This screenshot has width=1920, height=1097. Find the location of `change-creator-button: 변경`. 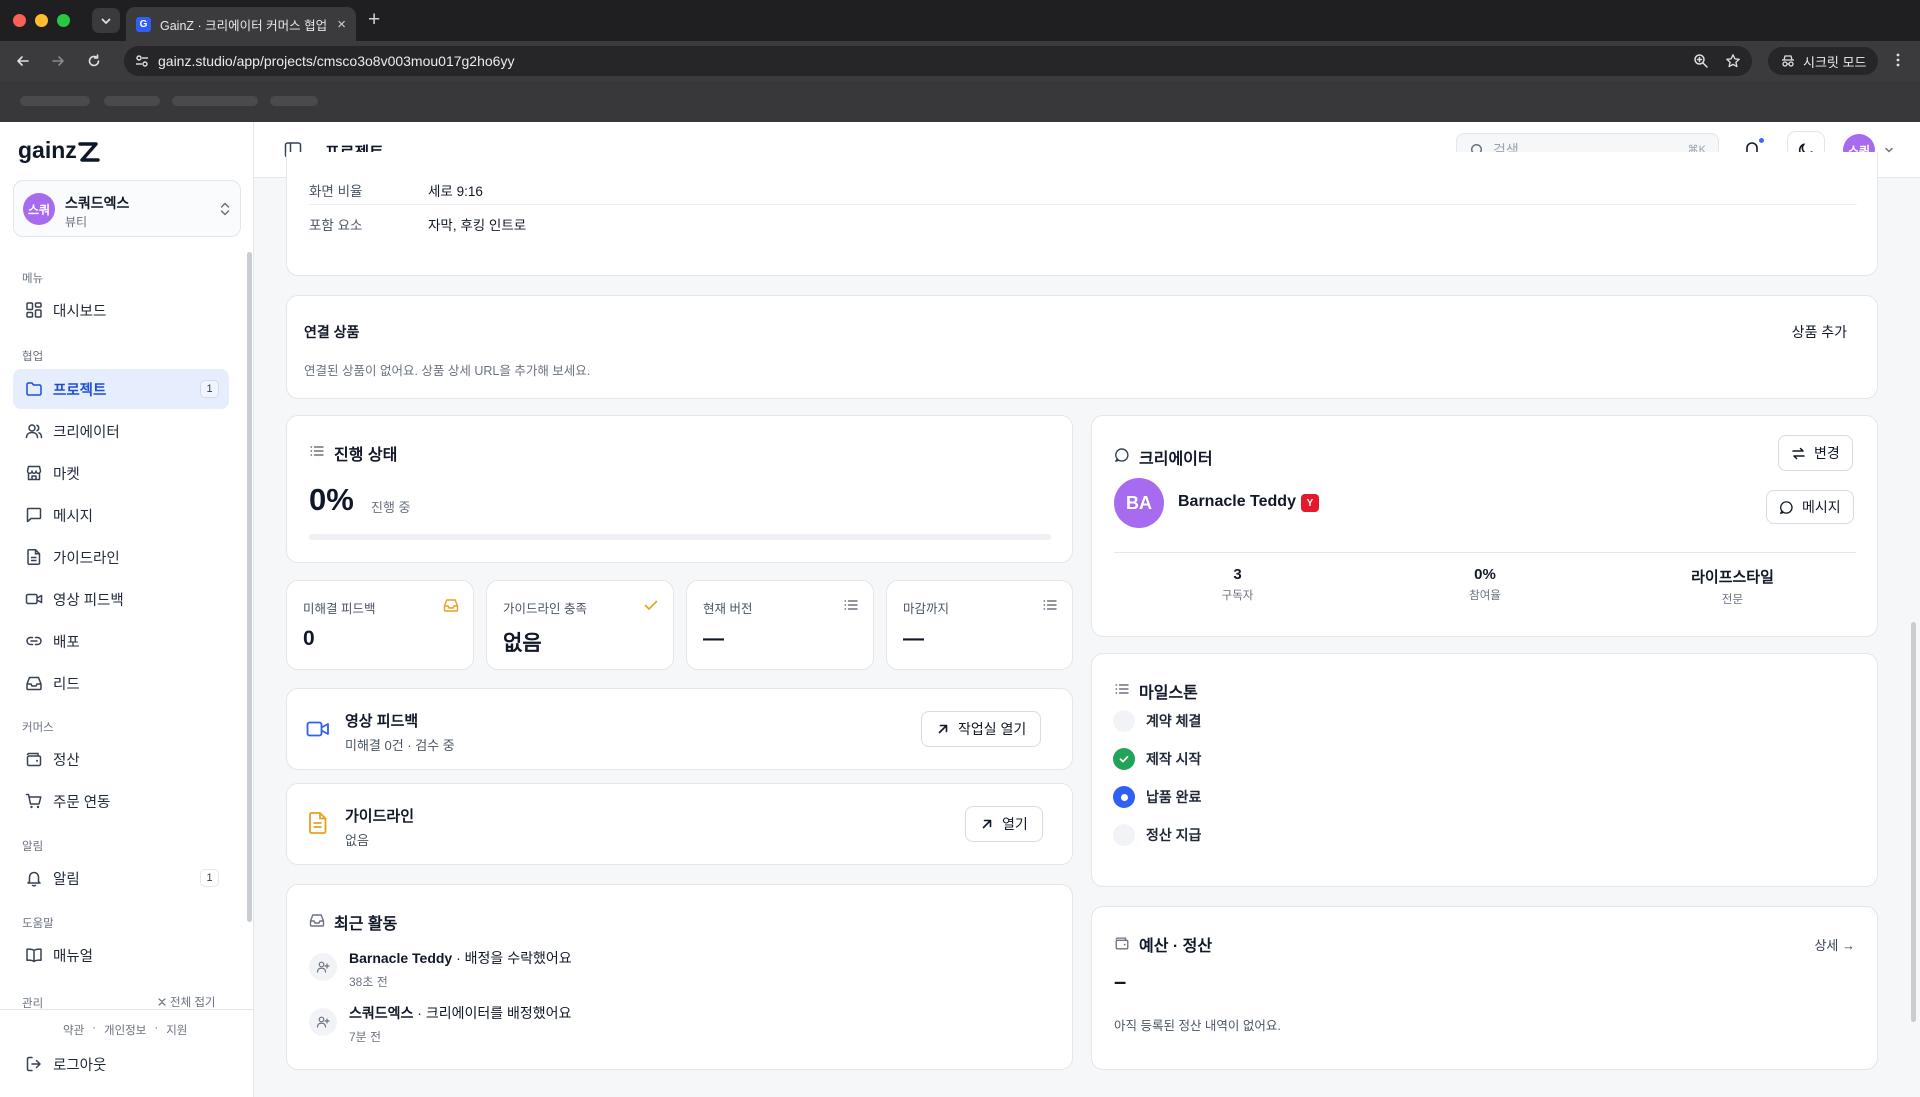

change-creator-button: 변경 is located at coordinates (1815, 453).